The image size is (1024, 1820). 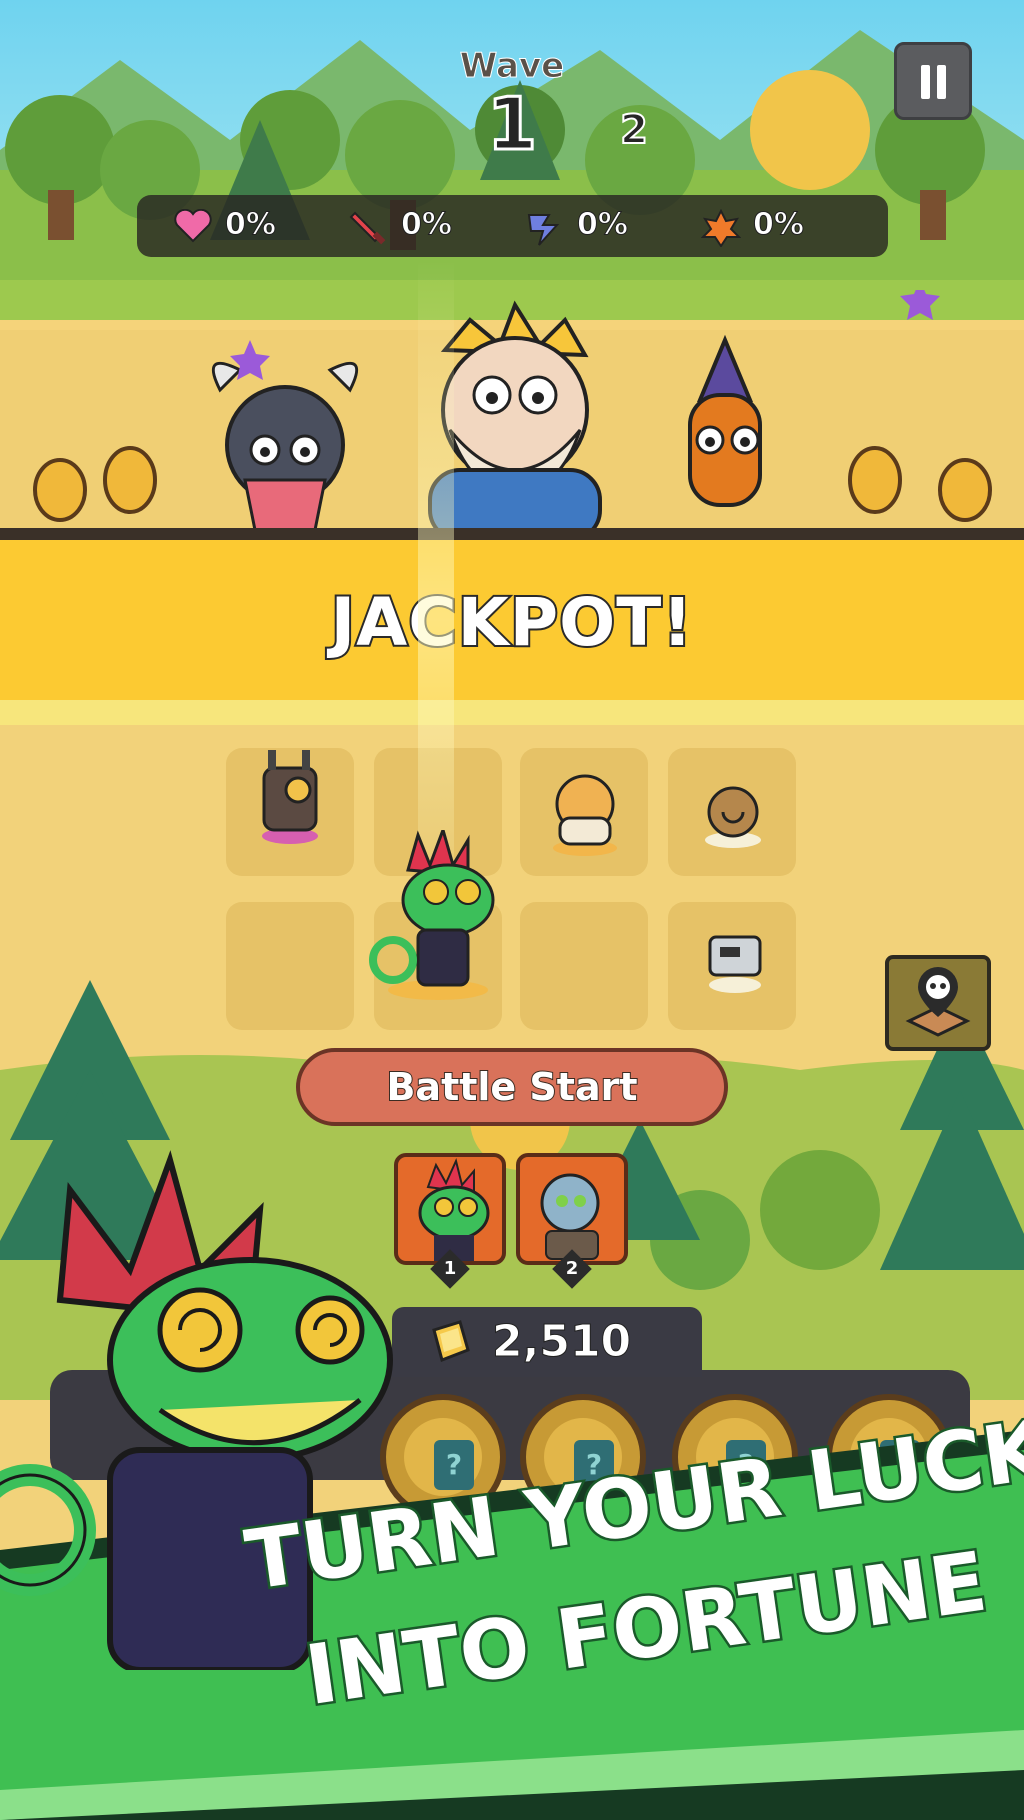 What do you see at coordinates (543, 230) in the screenshot?
I see `speed-icon` at bounding box center [543, 230].